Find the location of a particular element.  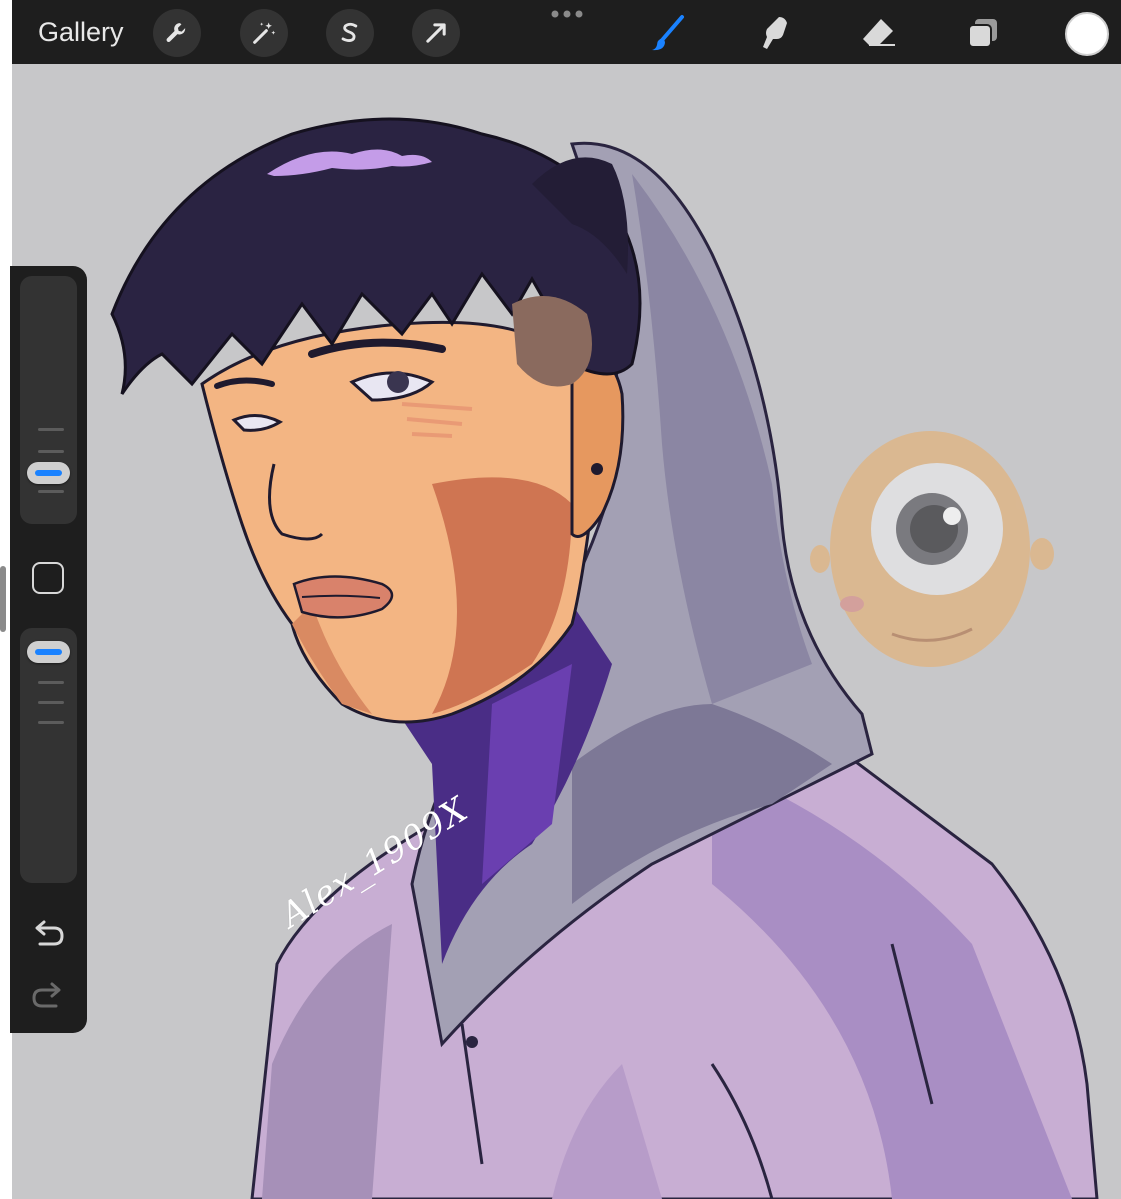

brush-icon is located at coordinates (668, 33).